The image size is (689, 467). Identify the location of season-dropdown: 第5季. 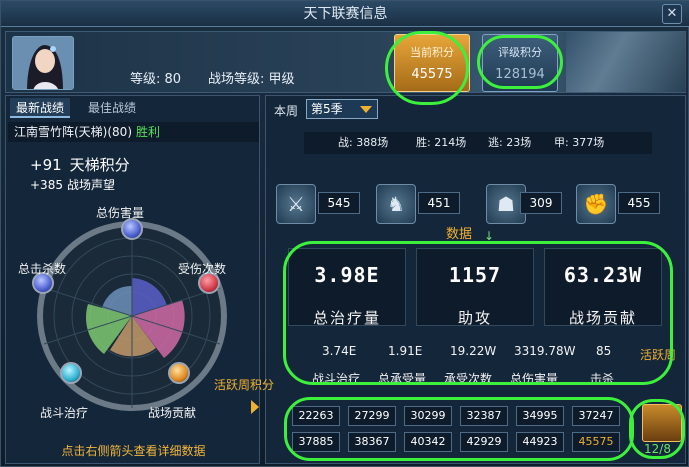
(342, 109).